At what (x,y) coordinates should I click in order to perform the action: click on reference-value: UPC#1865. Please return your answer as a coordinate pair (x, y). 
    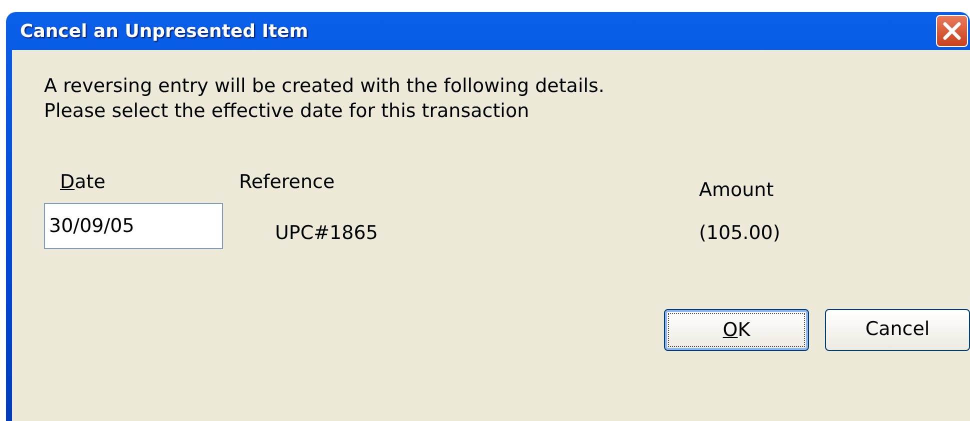
    Looking at the image, I should click on (326, 233).